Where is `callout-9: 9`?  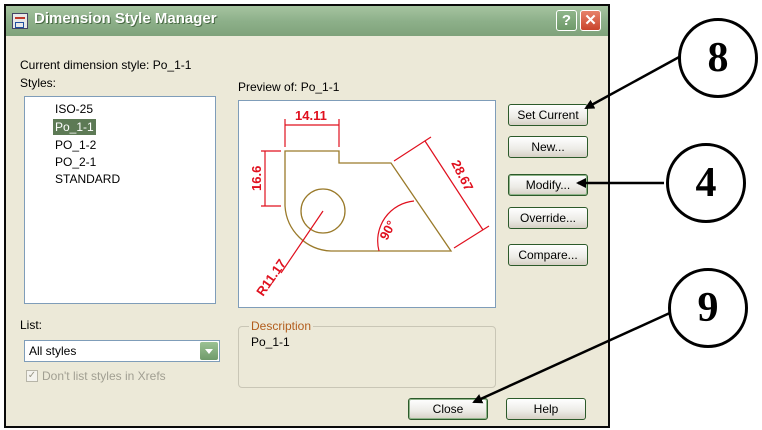 callout-9: 9 is located at coordinates (708, 308).